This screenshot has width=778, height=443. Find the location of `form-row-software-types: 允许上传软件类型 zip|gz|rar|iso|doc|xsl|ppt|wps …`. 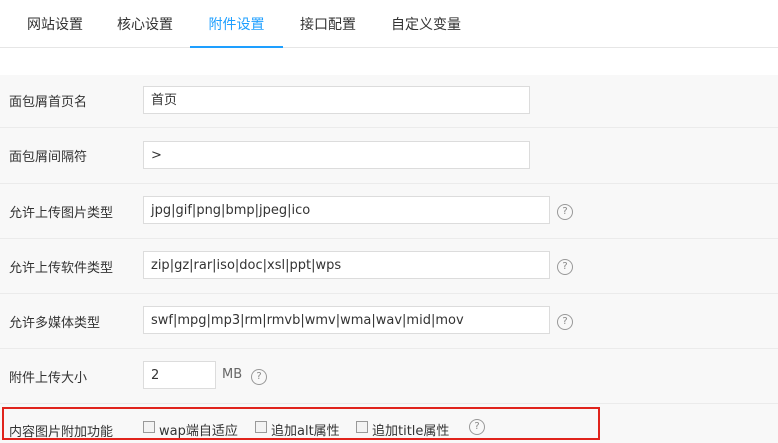

form-row-software-types: 允许上传软件类型 zip|gz|rar|iso|doc|xsl|ppt|wps … is located at coordinates (389, 266).